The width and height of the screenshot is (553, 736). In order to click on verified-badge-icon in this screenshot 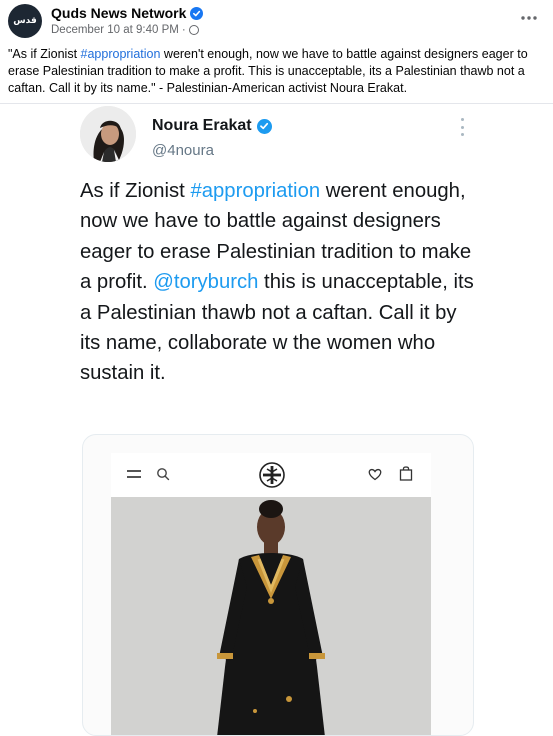, I will do `click(197, 13)`.